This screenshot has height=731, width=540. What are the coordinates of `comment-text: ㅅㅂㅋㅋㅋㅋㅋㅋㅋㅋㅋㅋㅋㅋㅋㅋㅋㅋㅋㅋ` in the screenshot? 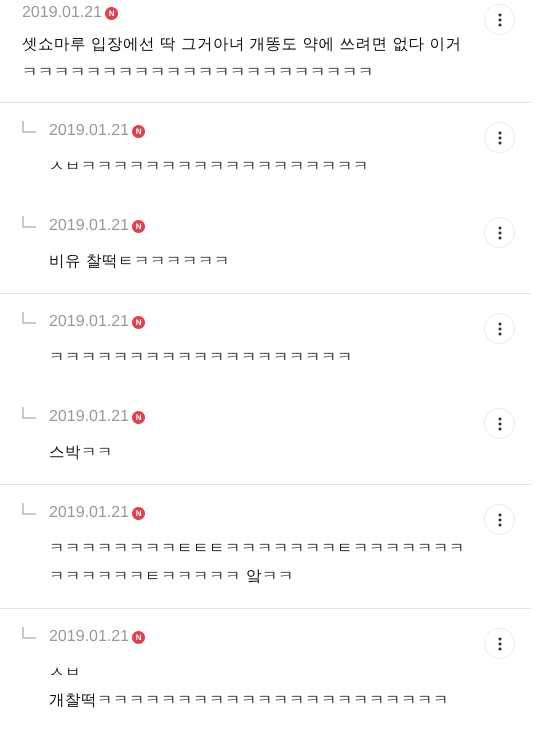 It's located at (209, 166).